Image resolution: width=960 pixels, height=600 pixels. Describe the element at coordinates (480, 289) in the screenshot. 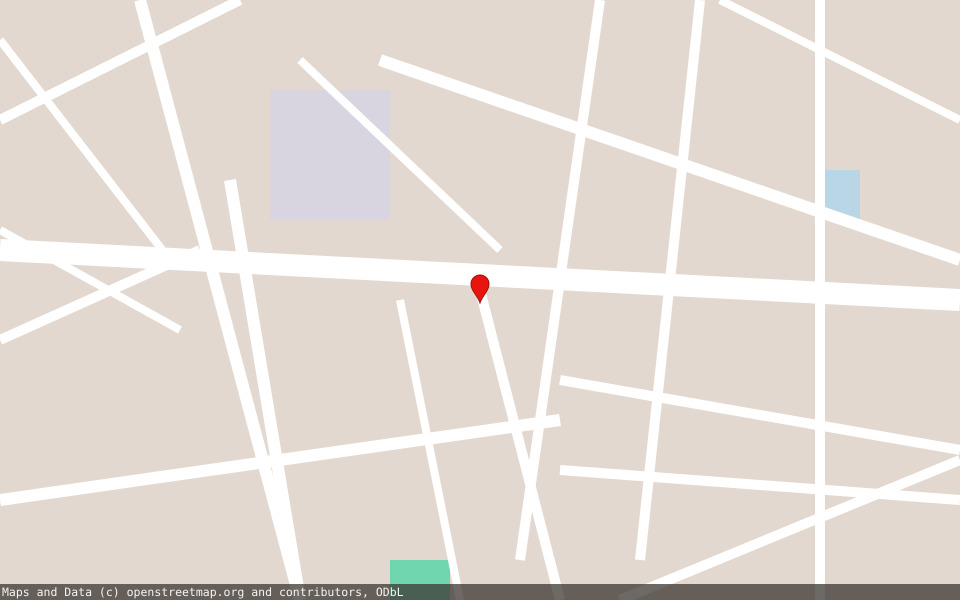

I see `map-pin-icon` at that location.